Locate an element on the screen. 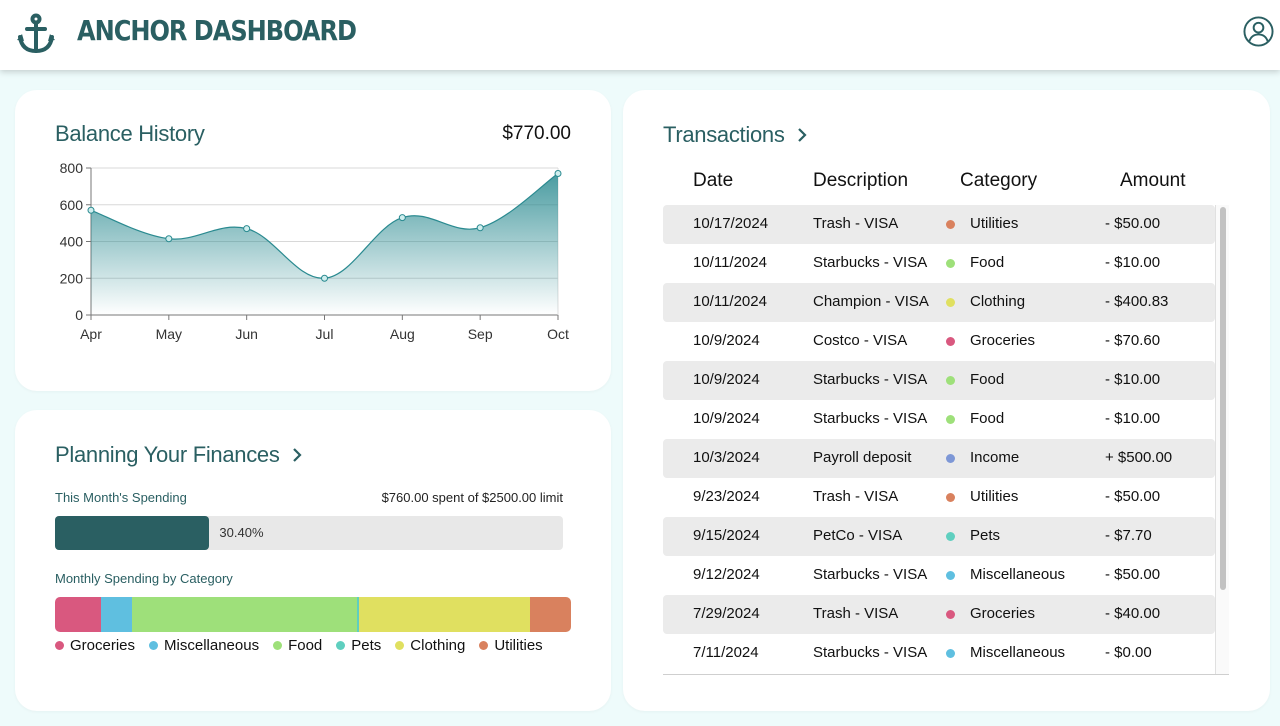 Image resolution: width=1280 pixels, height=726 pixels. y-tick-label: 600 is located at coordinates (72, 205).